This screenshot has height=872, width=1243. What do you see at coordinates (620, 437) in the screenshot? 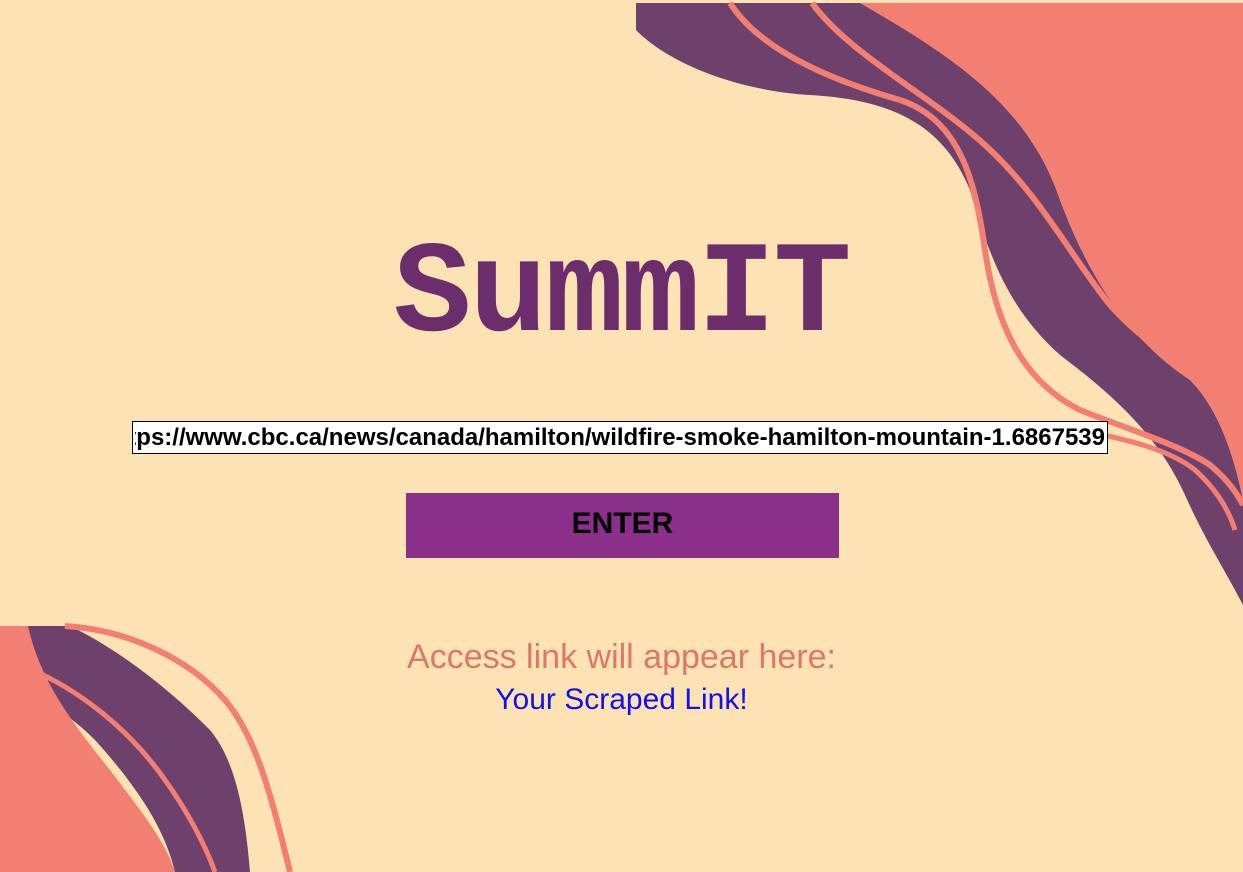
I see `url-input` at bounding box center [620, 437].